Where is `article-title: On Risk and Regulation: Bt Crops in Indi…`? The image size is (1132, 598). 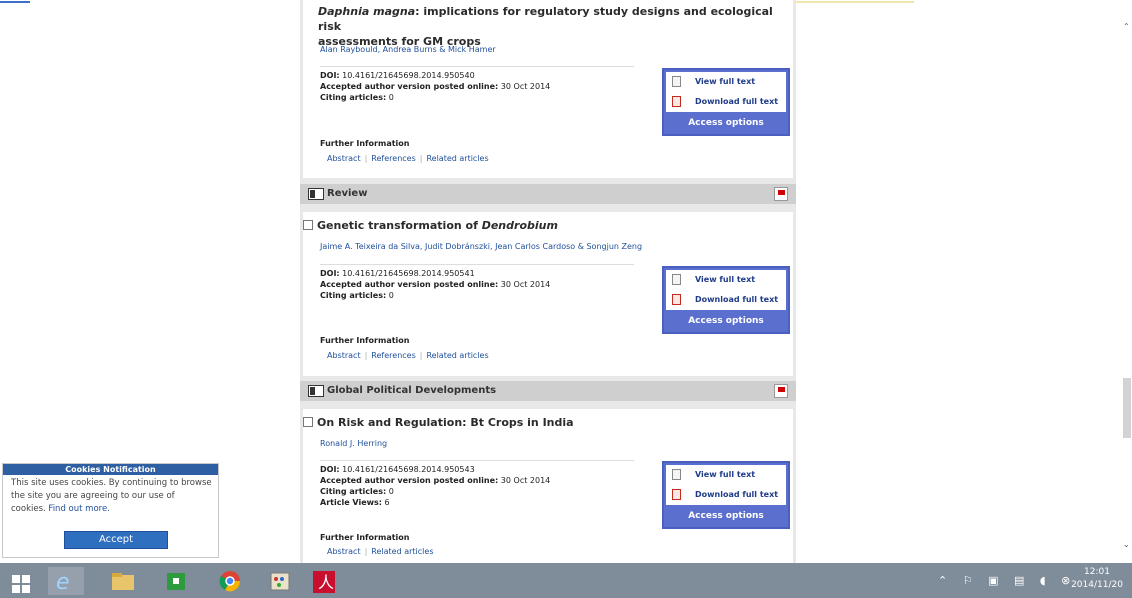 article-title: On Risk and Regulation: Bt Crops in Indi… is located at coordinates (438, 422).